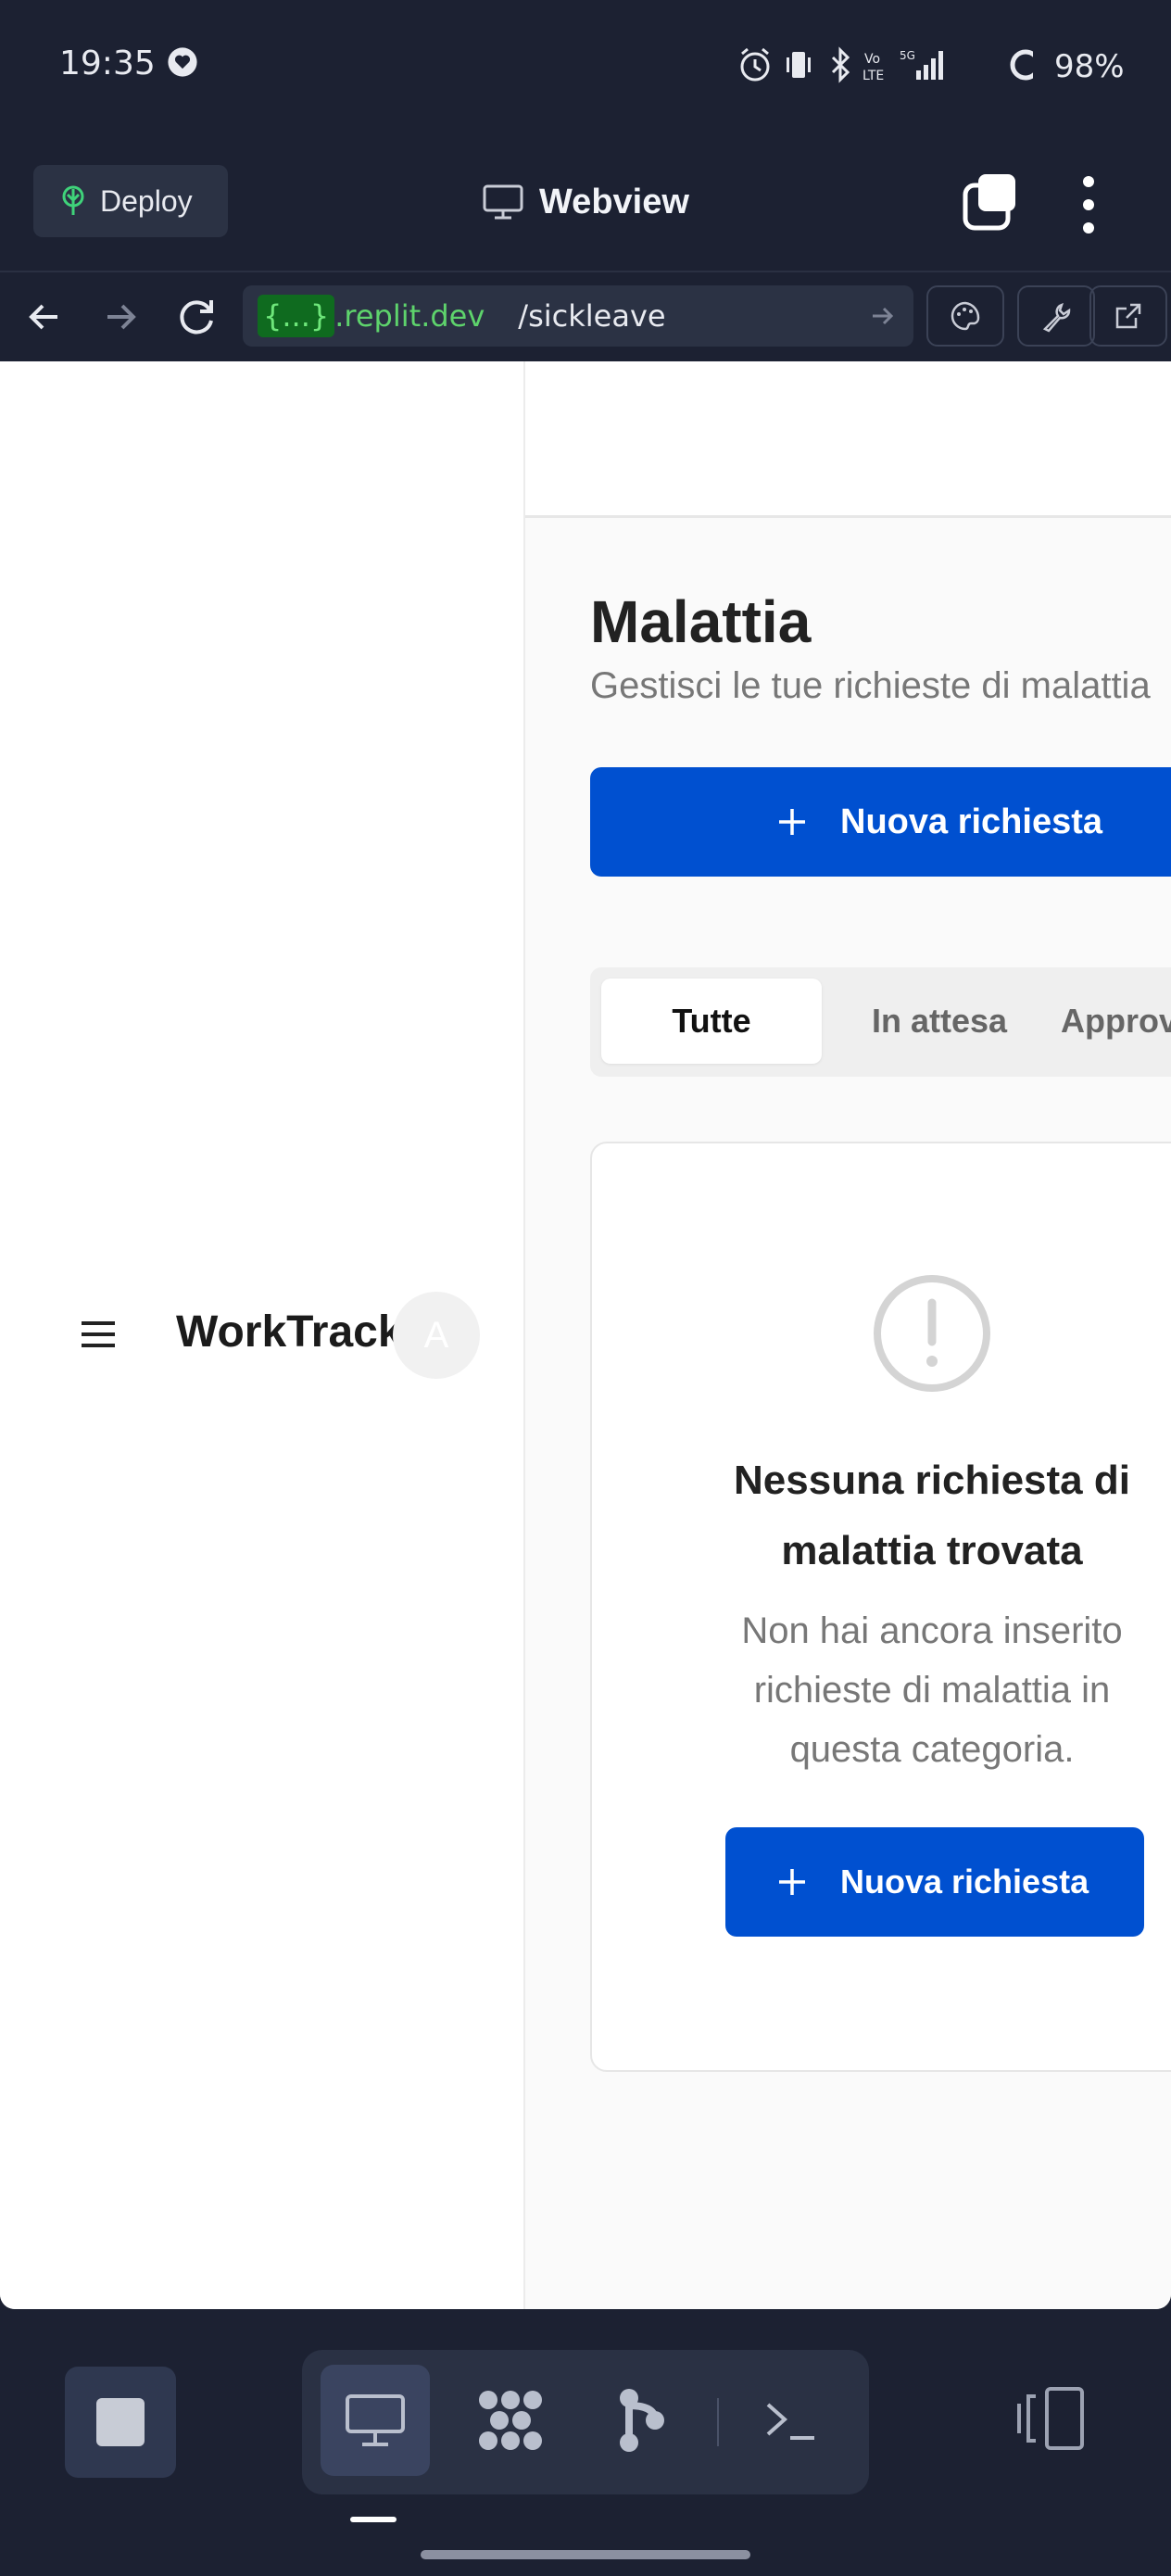 This screenshot has width=1171, height=2576. I want to click on deploy-label: Deploy, so click(147, 200).